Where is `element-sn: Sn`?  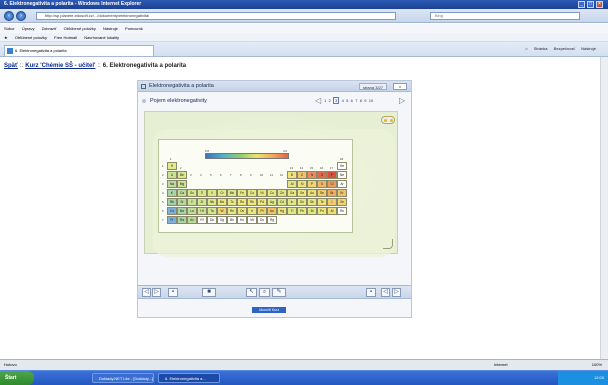 element-sn: Sn is located at coordinates (302, 202).